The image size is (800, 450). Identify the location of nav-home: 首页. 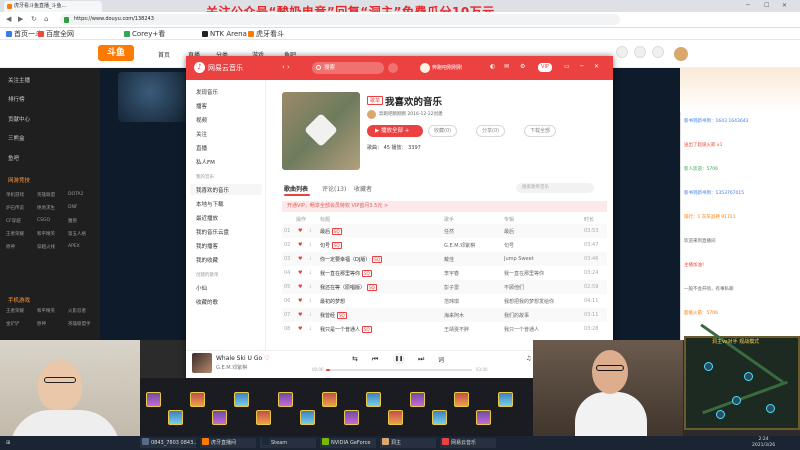
(164, 54).